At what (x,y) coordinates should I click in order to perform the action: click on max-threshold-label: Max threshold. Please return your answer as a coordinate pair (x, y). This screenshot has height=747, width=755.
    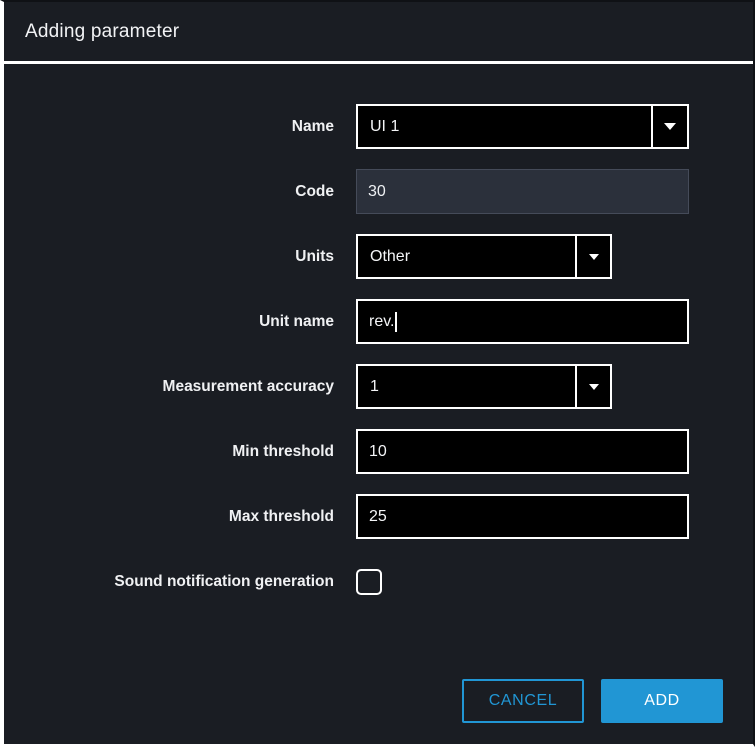
    Looking at the image, I should click on (281, 516).